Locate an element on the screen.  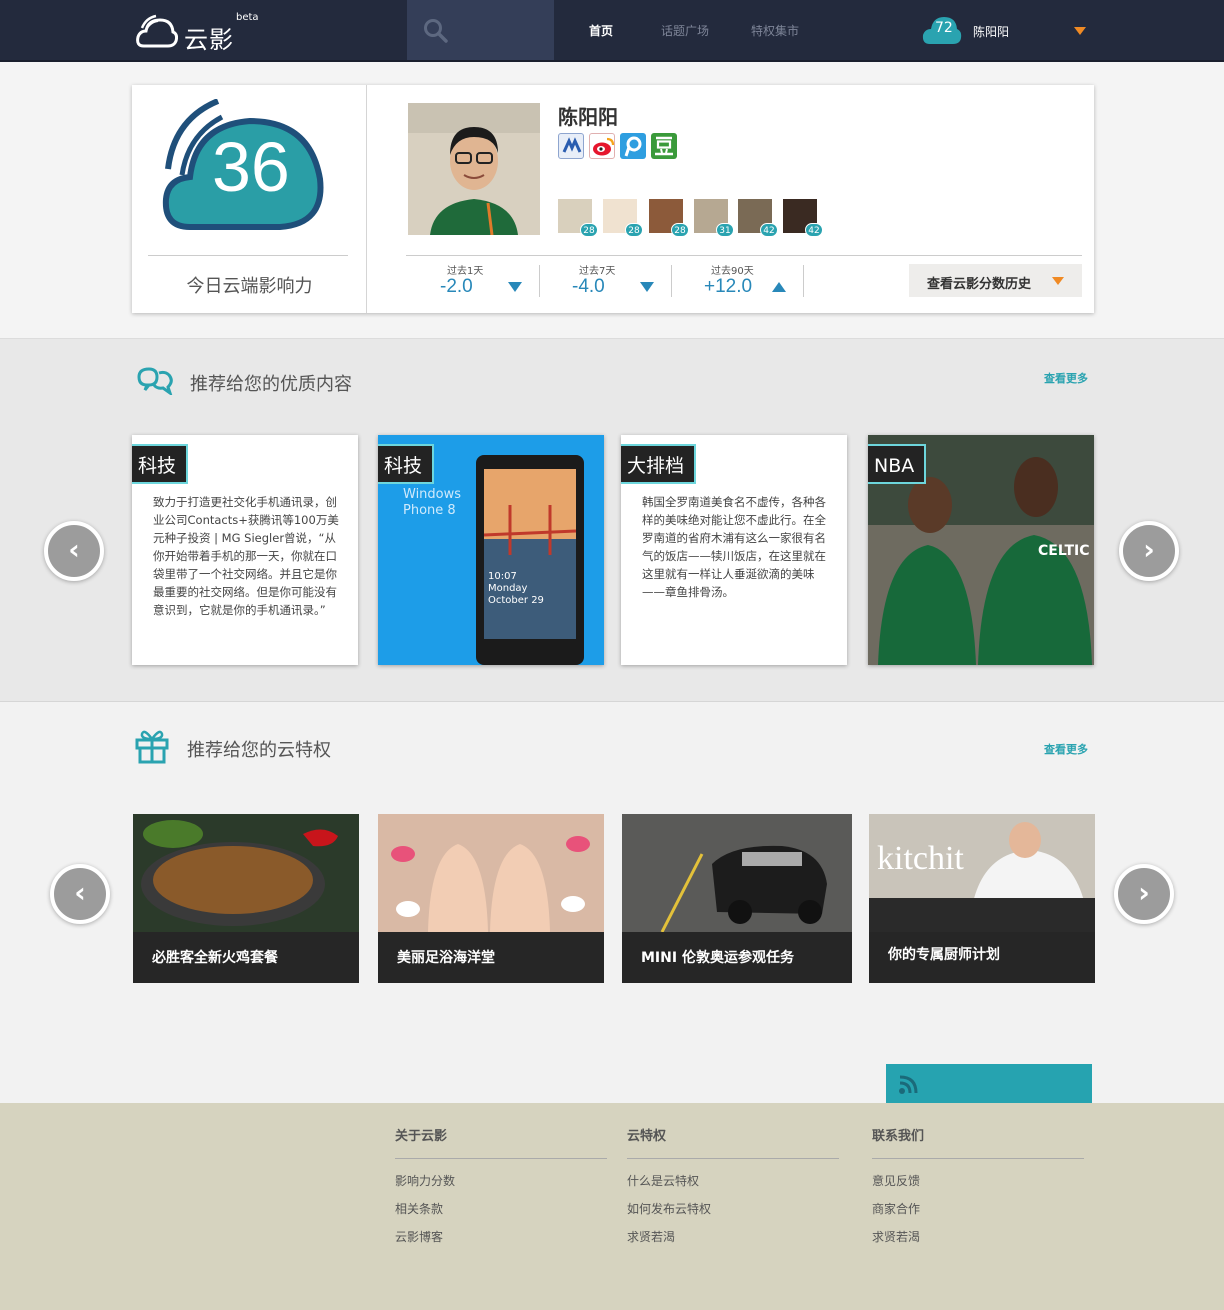
tencent-weibo-icon is located at coordinates (633, 146).